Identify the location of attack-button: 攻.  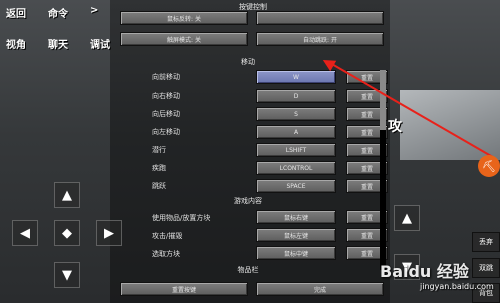
(395, 126).